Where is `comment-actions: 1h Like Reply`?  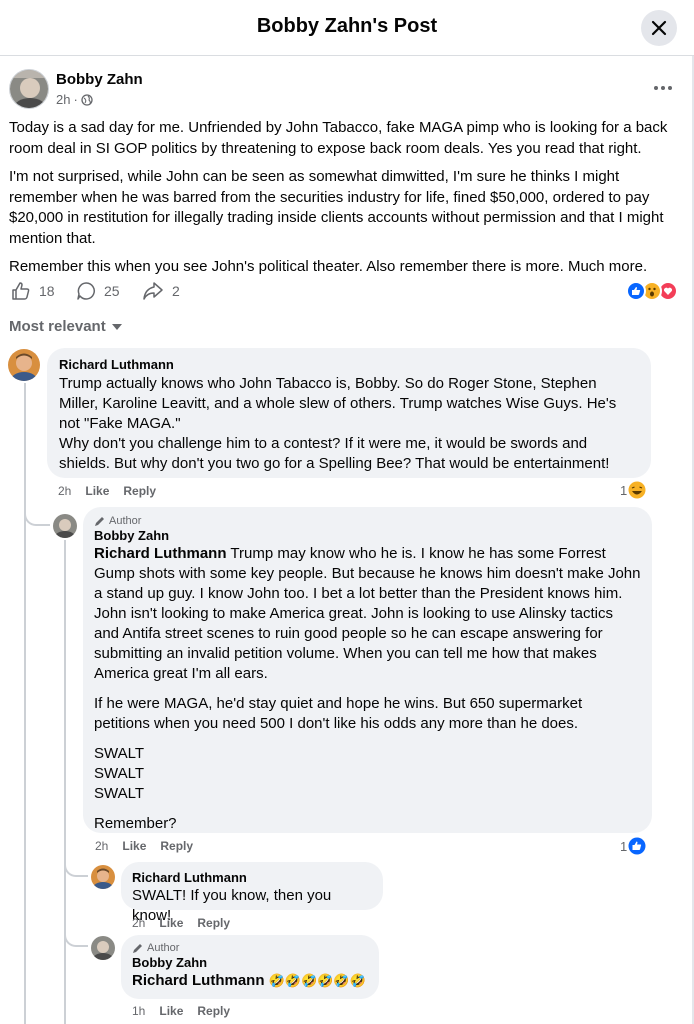 comment-actions: 1h Like Reply is located at coordinates (181, 1011).